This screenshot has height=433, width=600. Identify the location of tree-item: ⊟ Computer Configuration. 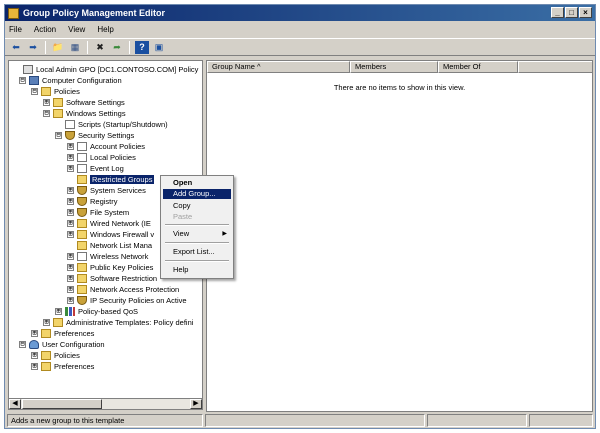
(70, 80).